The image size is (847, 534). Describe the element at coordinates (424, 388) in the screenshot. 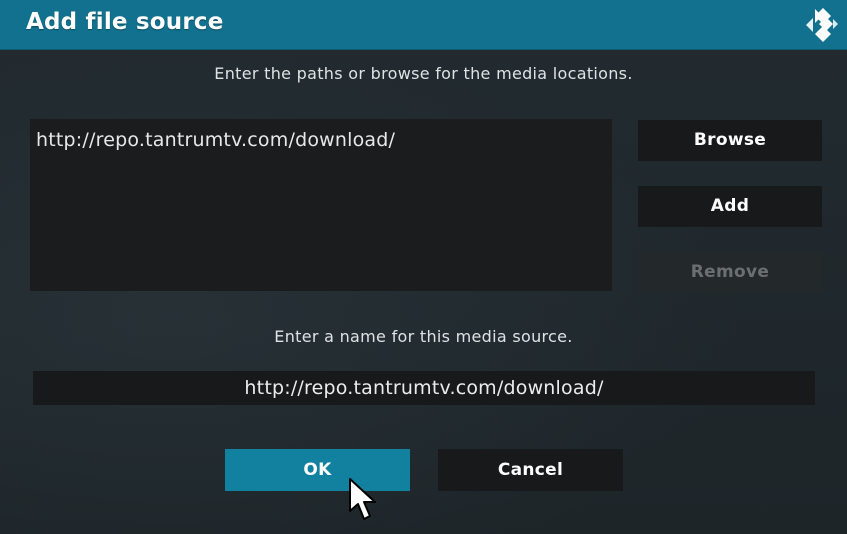

I see `source-name-field: http://repo.tantrumtv.com/download/` at that location.